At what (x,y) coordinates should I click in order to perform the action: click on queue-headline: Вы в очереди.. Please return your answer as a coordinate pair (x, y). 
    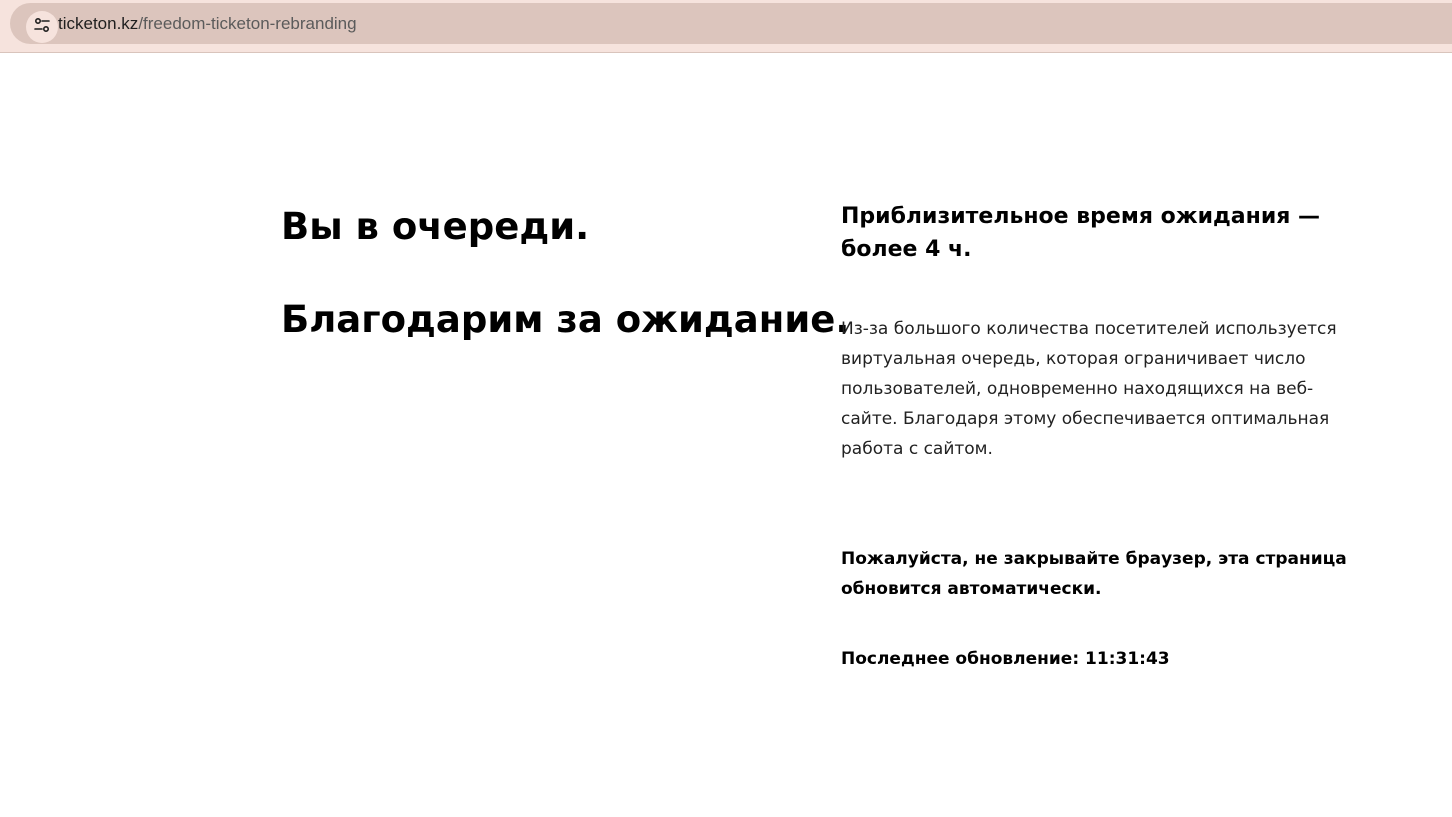
    Looking at the image, I should click on (435, 226).